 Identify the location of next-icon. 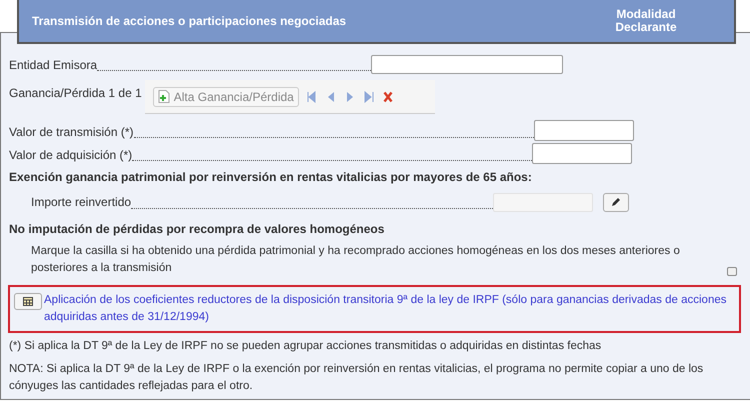
(349, 96).